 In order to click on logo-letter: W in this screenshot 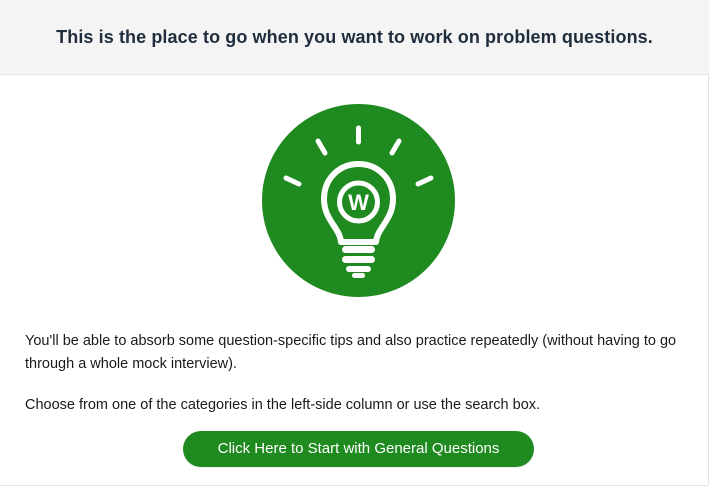, I will do `click(358, 202)`.